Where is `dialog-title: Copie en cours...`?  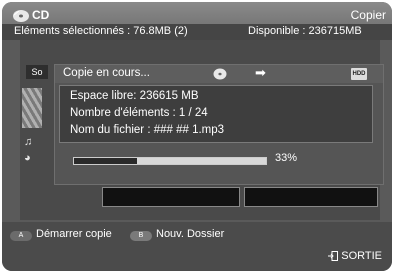 dialog-title: Copie en cours... is located at coordinates (106, 73).